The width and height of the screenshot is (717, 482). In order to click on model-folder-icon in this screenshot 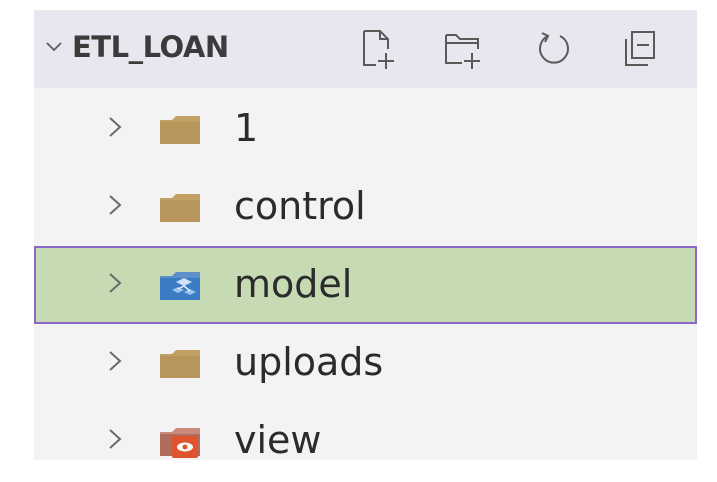, I will do `click(180, 286)`.